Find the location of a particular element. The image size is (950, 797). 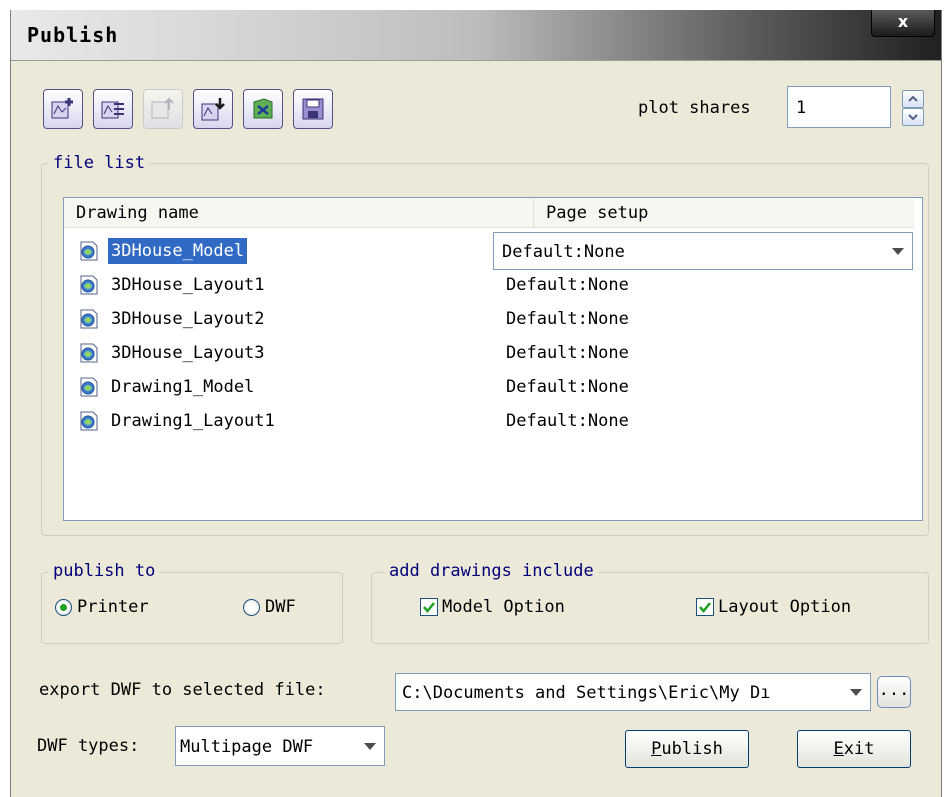

move-sheet-down-button is located at coordinates (213, 109).